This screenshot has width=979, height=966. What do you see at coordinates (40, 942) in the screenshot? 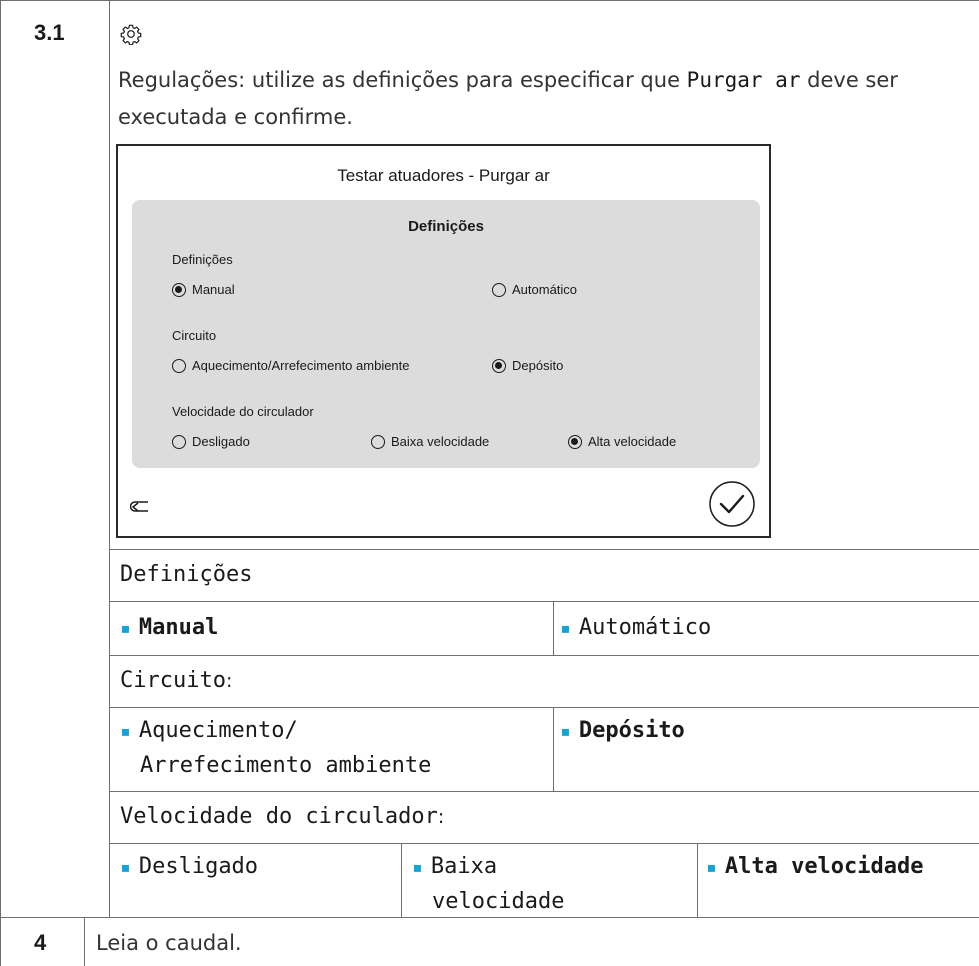
I see `step-number: 4` at bounding box center [40, 942].